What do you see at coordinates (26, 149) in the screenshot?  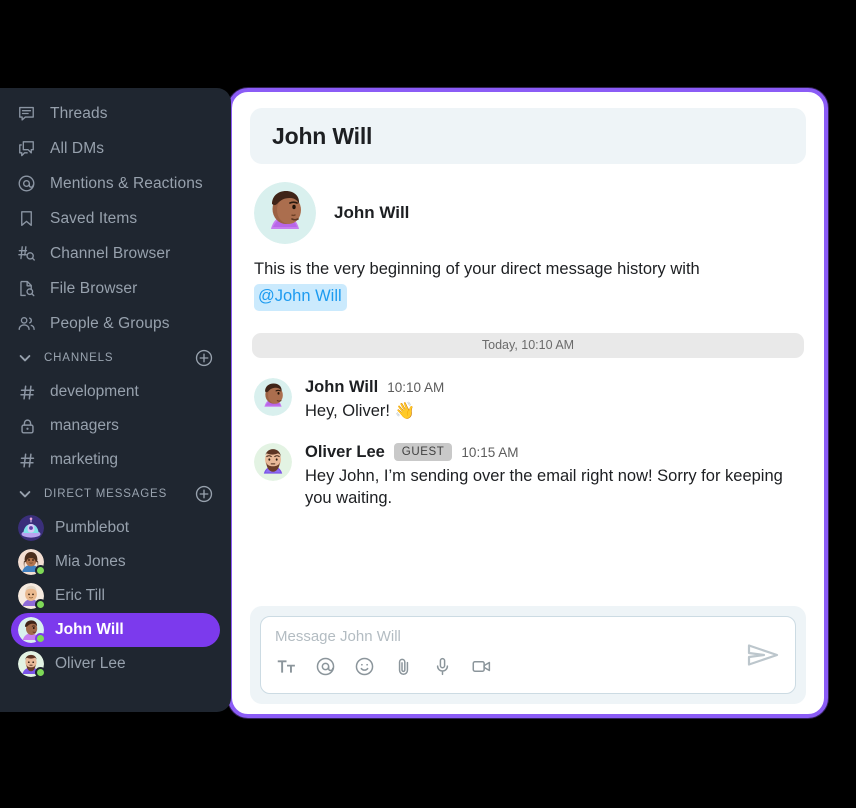 I see `all-dms-icon` at bounding box center [26, 149].